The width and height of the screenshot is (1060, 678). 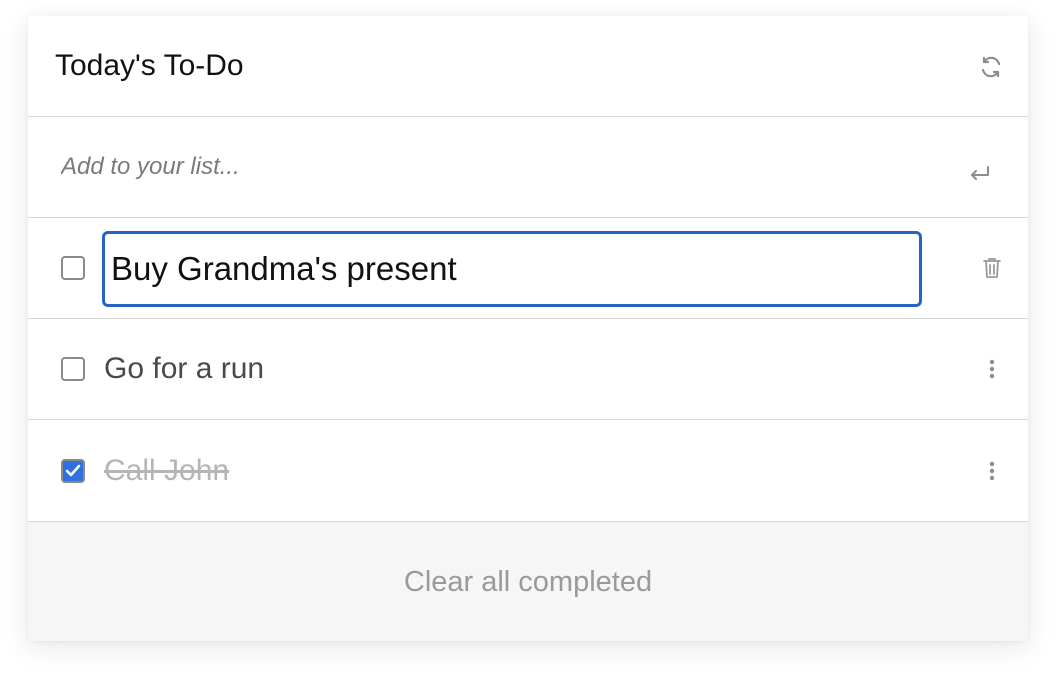 I want to click on todo-header: Today's To-Do, so click(x=528, y=66).